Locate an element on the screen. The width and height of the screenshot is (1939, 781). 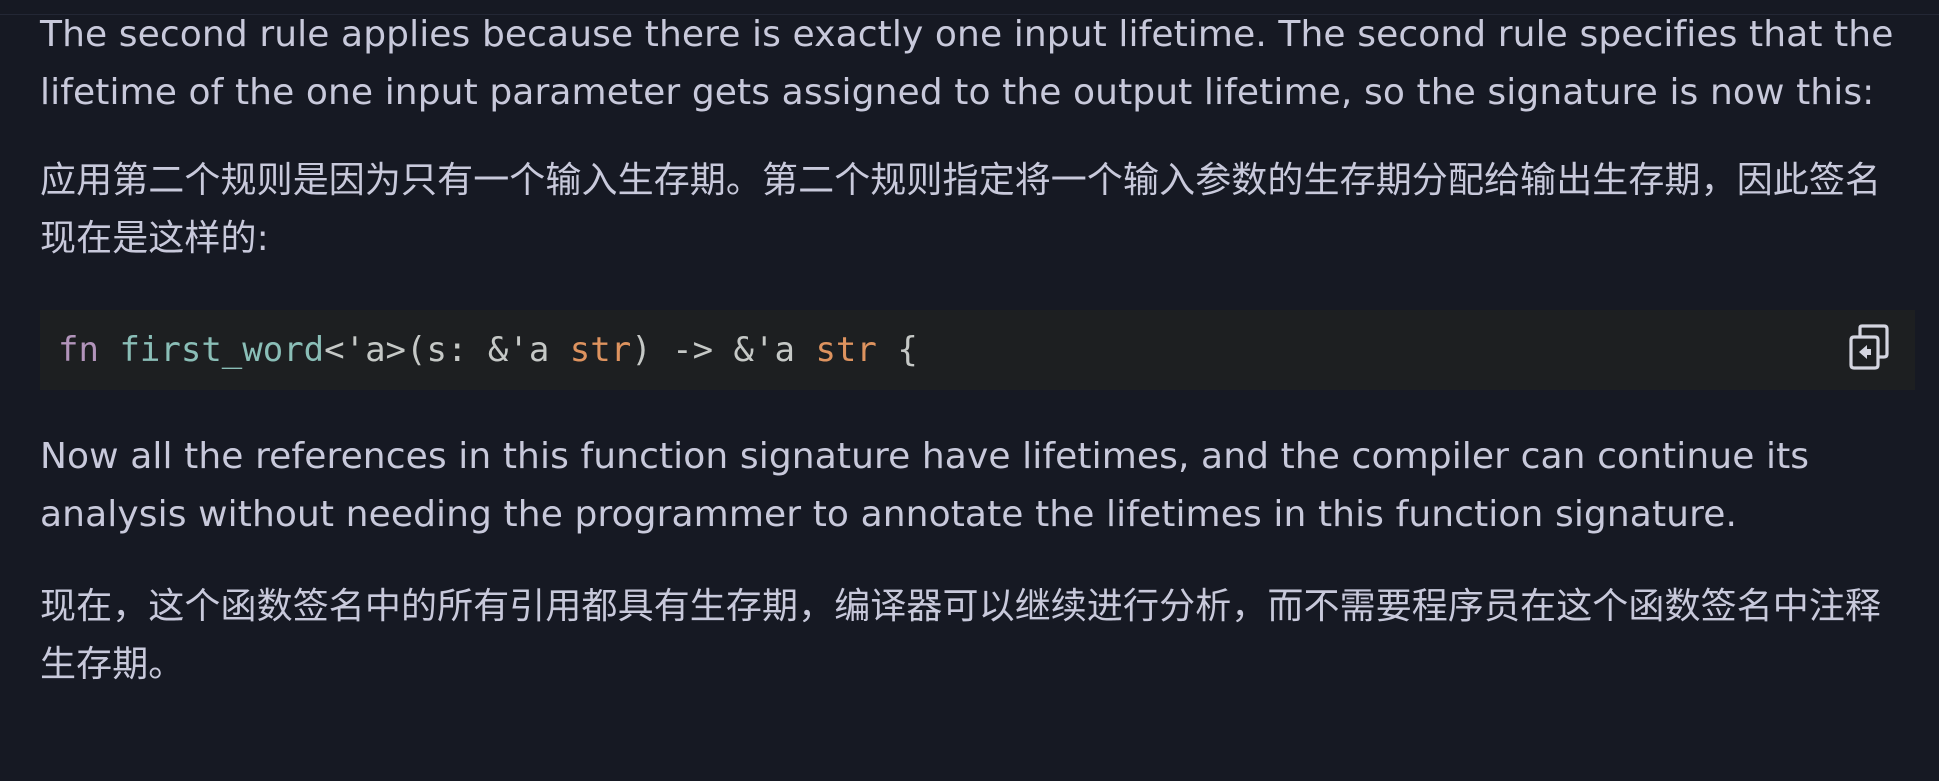
copy-button is located at coordinates (1869, 347).